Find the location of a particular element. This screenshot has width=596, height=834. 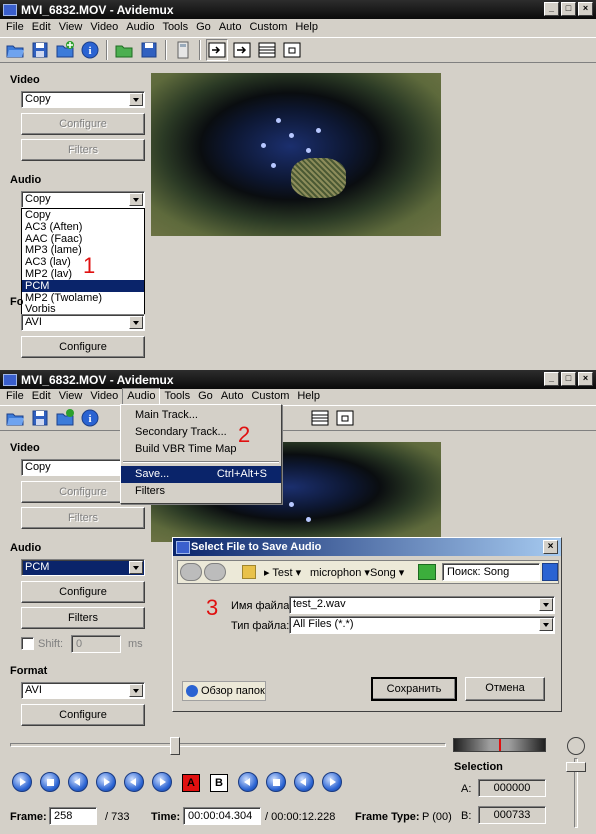

frame-input: 258 is located at coordinates (73, 816).